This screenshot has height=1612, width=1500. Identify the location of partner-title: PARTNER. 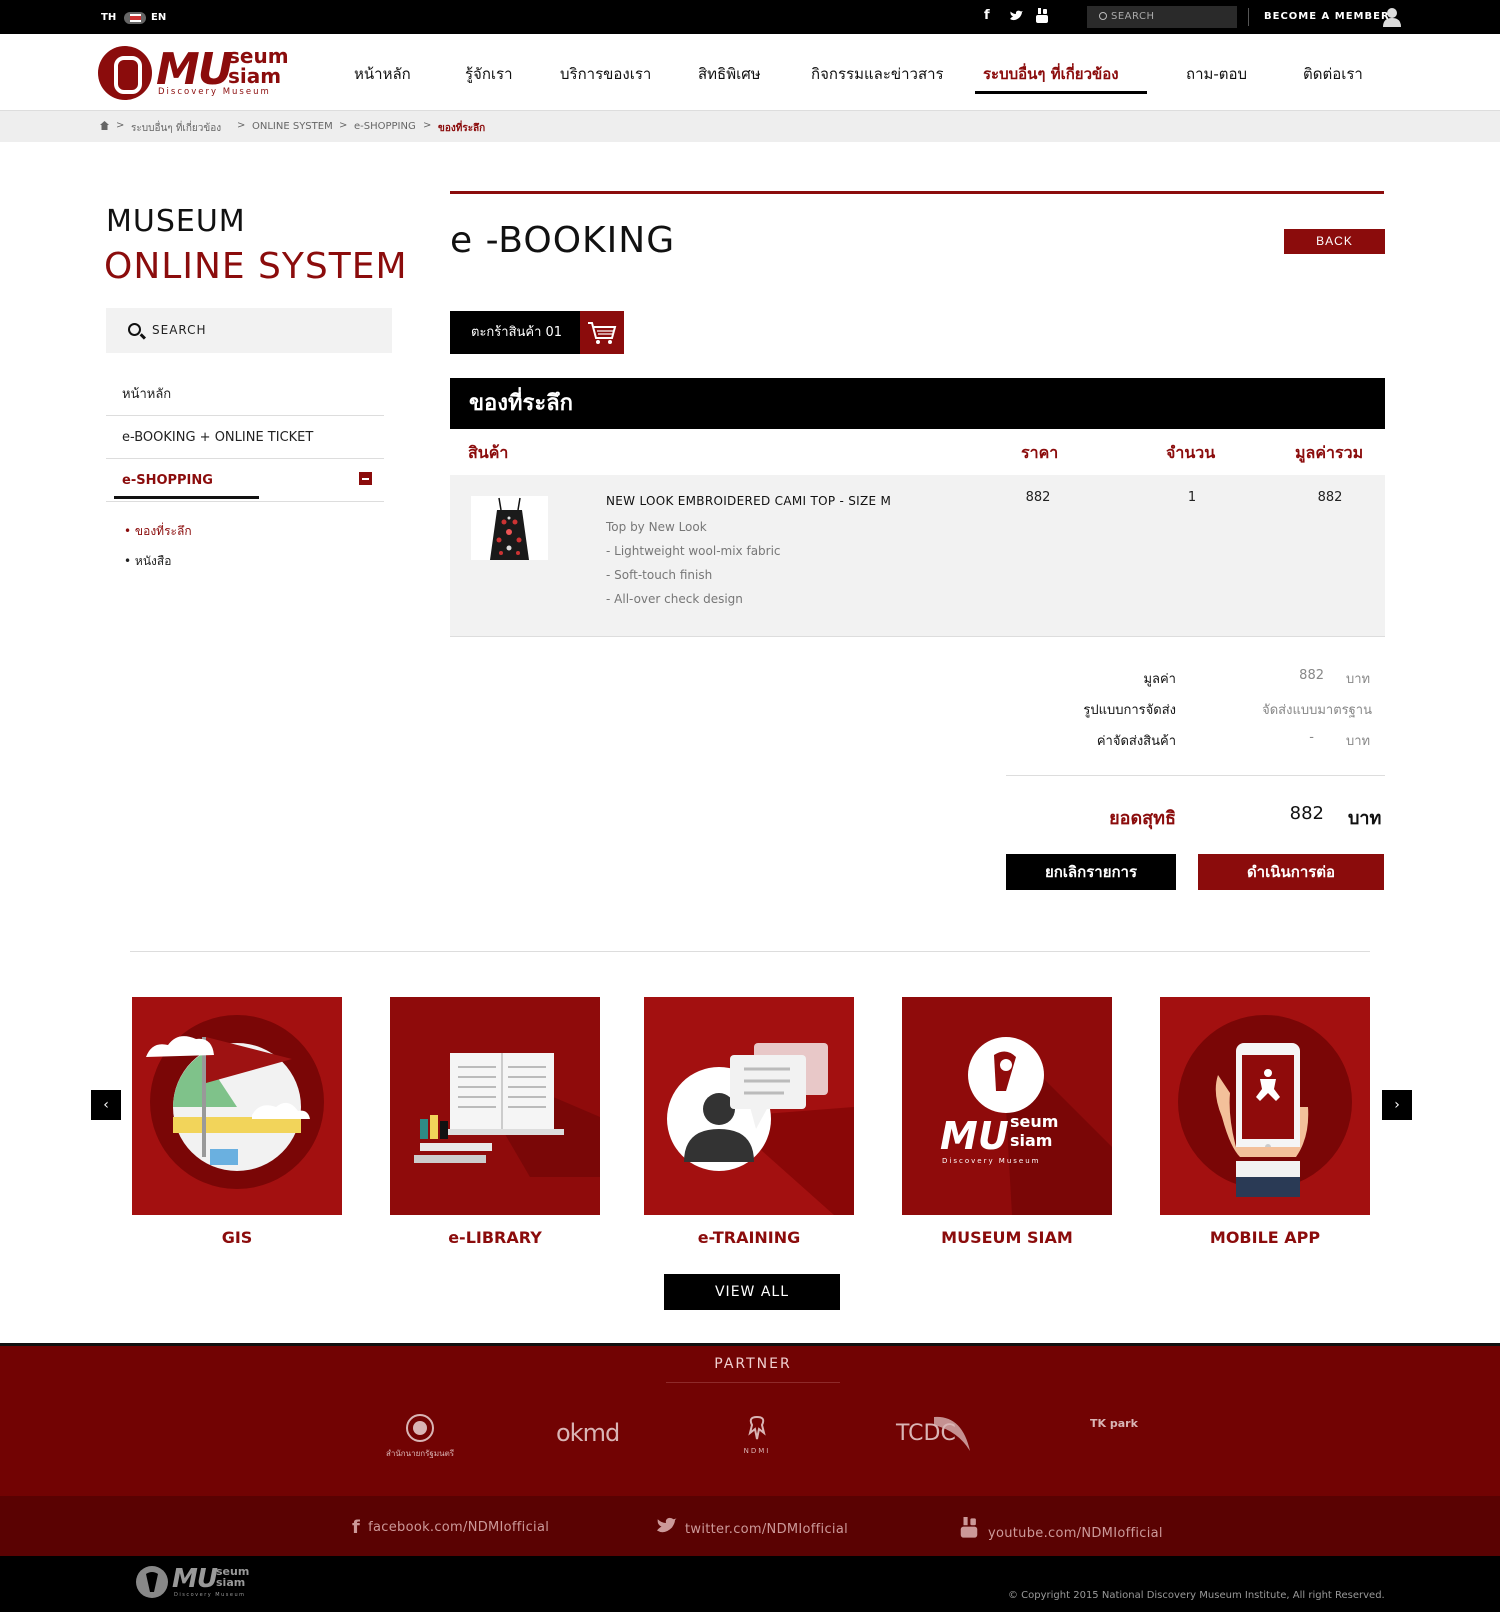
(753, 1369).